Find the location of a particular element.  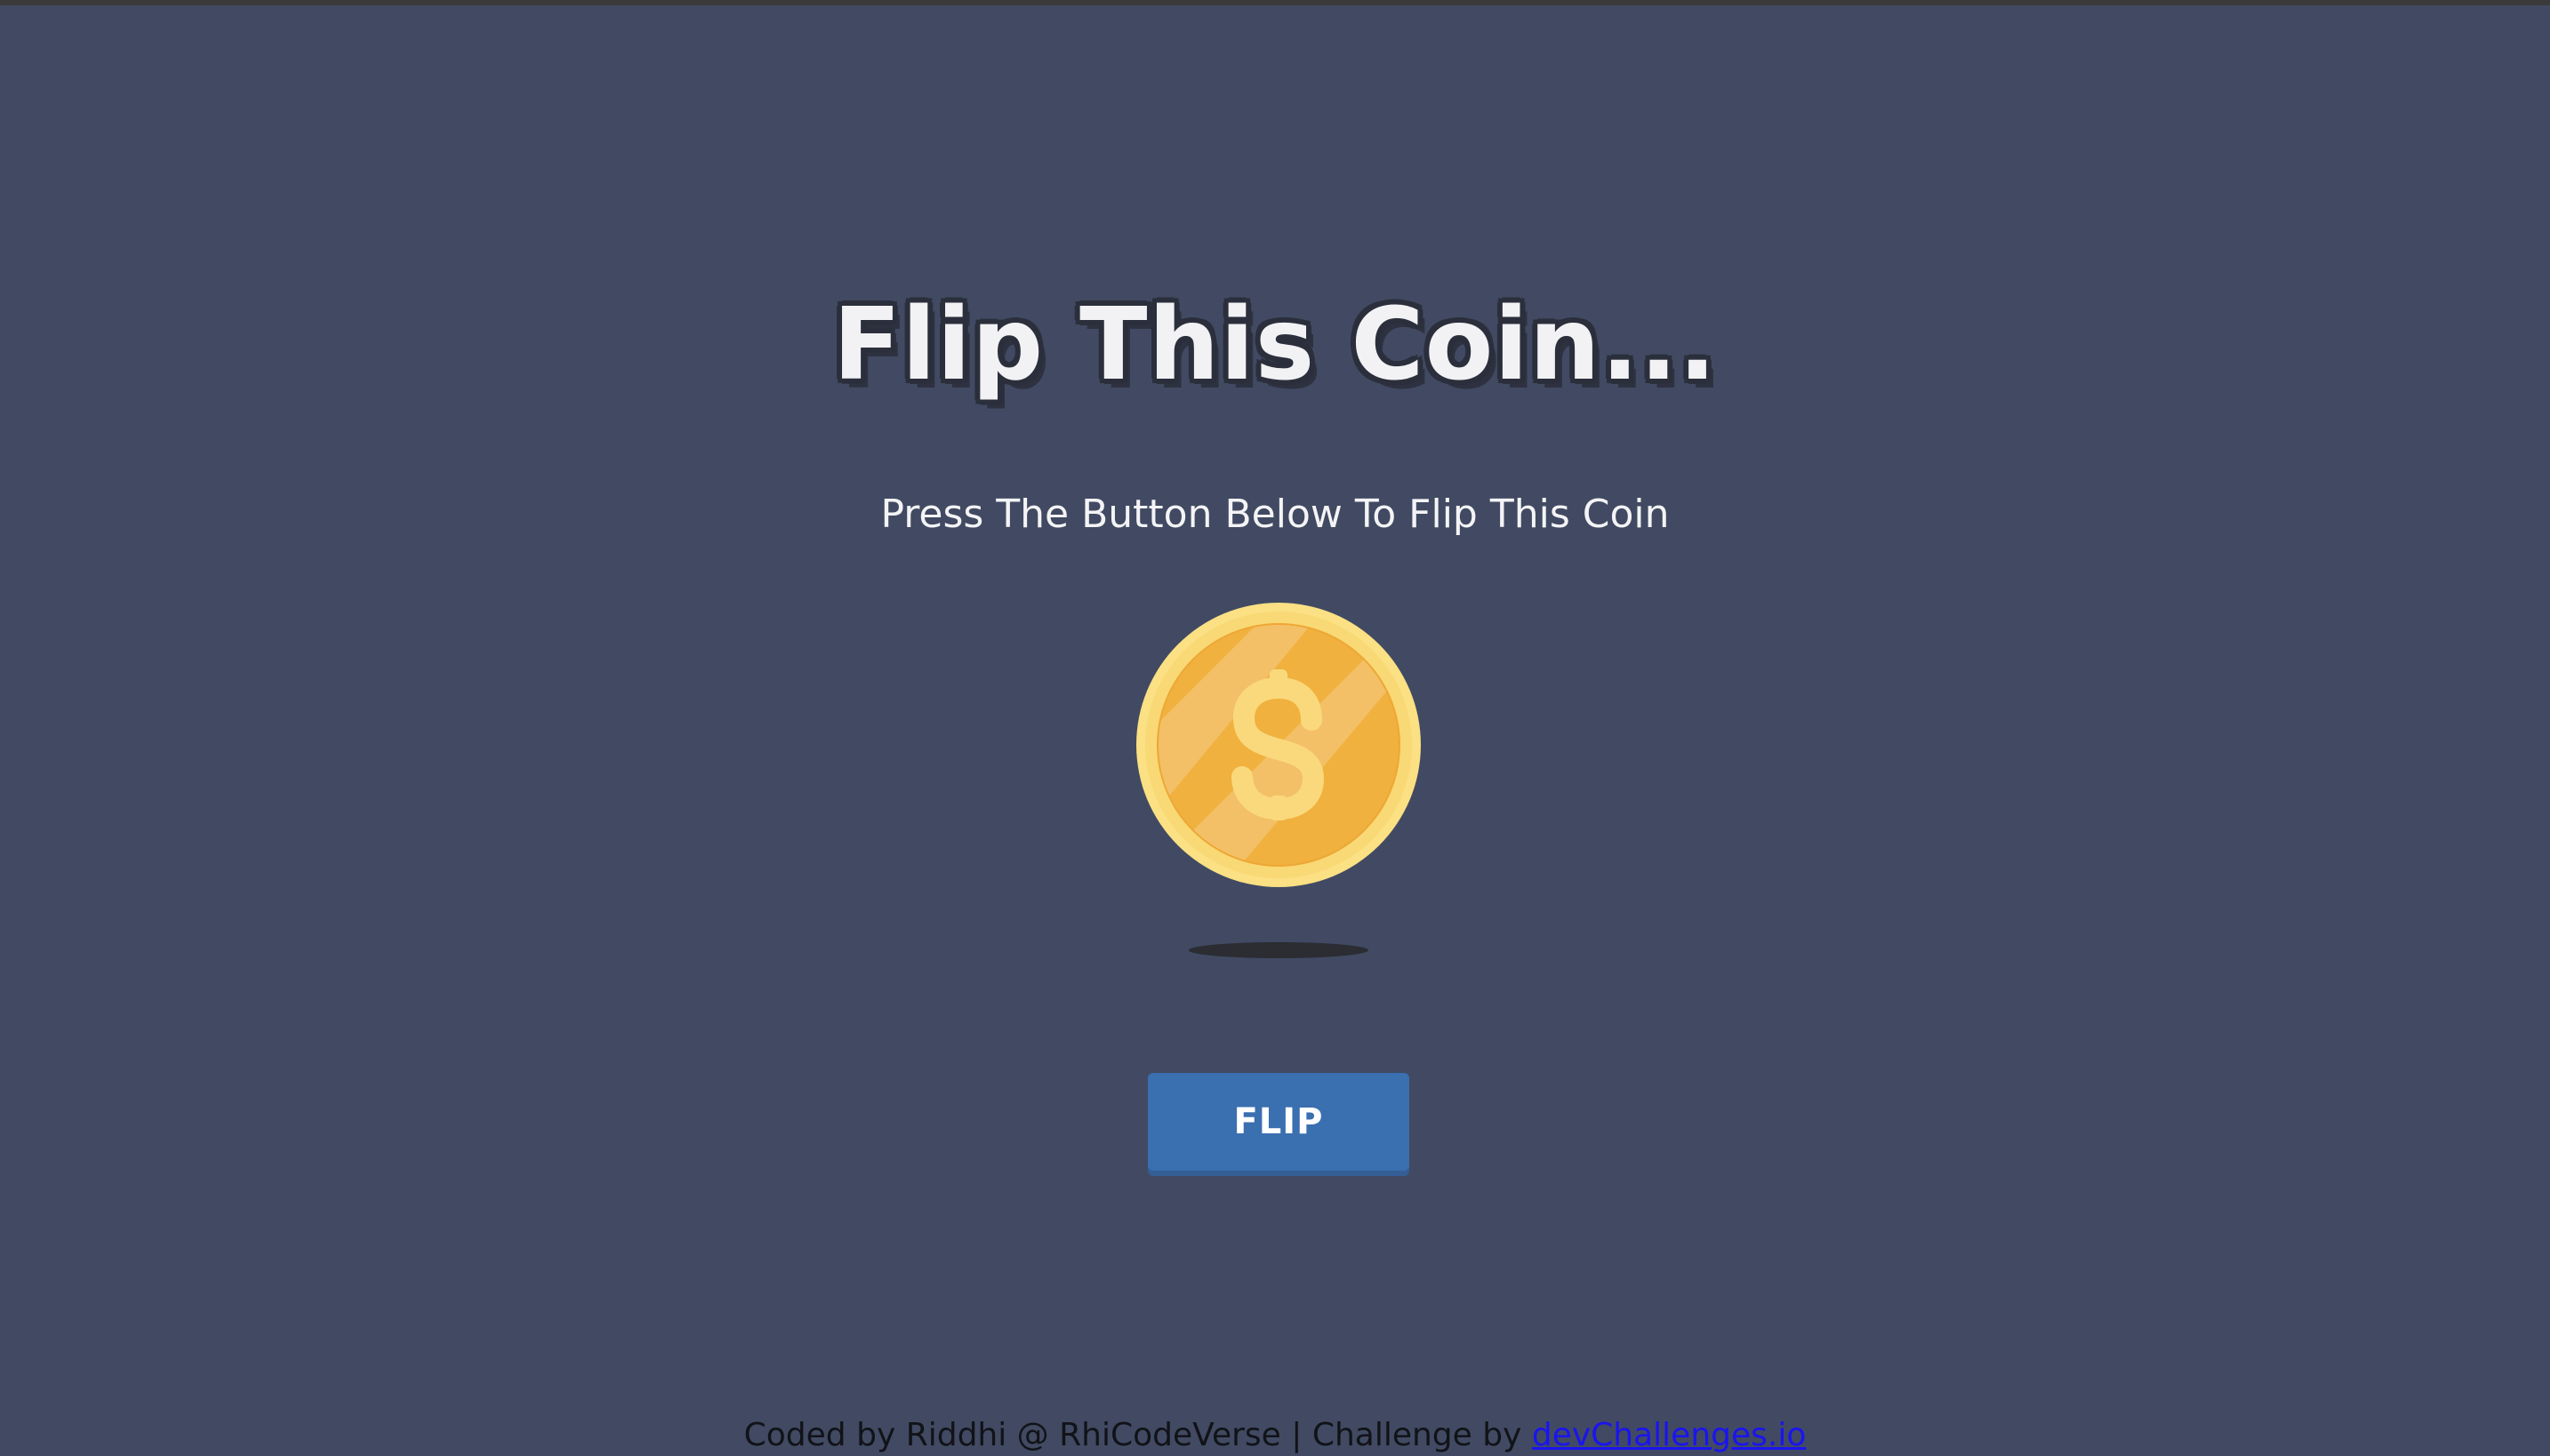

window-top-bar is located at coordinates (1275, 2).